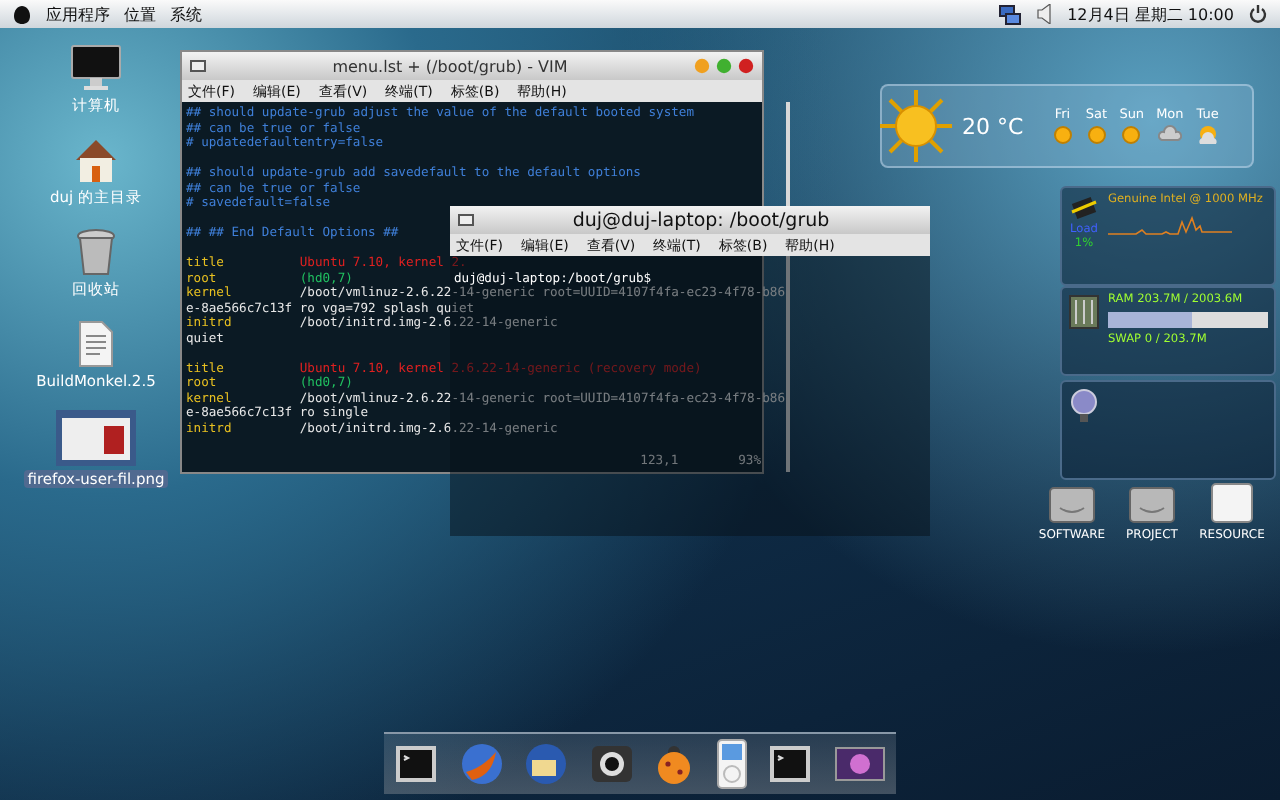 This screenshot has height=800, width=1280. Describe the element at coordinates (140, 14) in the screenshot. I see `panel-menu: 位置` at that location.